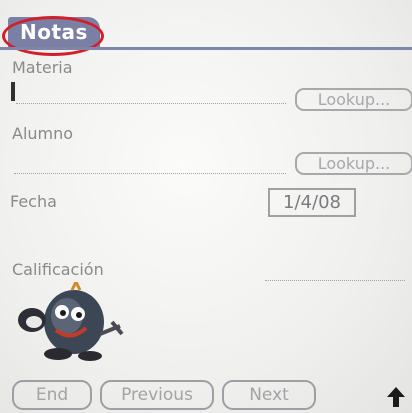 Image resolution: width=412 pixels, height=413 pixels. What do you see at coordinates (52, 395) in the screenshot?
I see `end-button: End` at bounding box center [52, 395].